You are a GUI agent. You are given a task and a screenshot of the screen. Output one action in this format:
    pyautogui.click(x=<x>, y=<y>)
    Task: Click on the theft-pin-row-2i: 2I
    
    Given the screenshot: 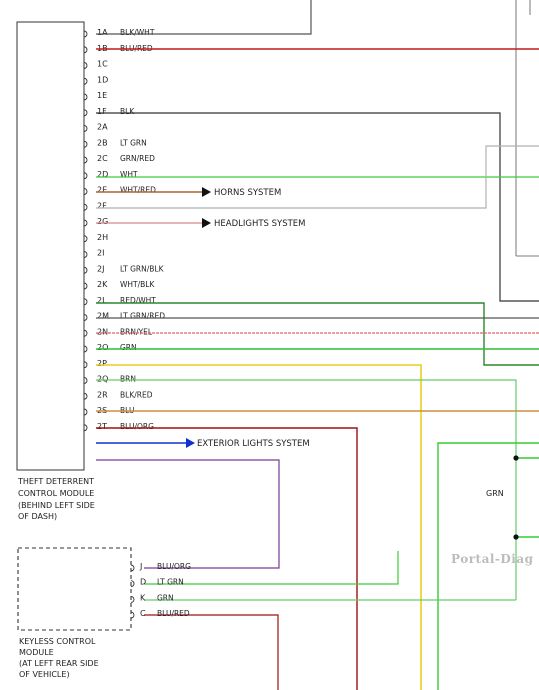 What is the action you would take?
    pyautogui.click(x=93, y=253)
    